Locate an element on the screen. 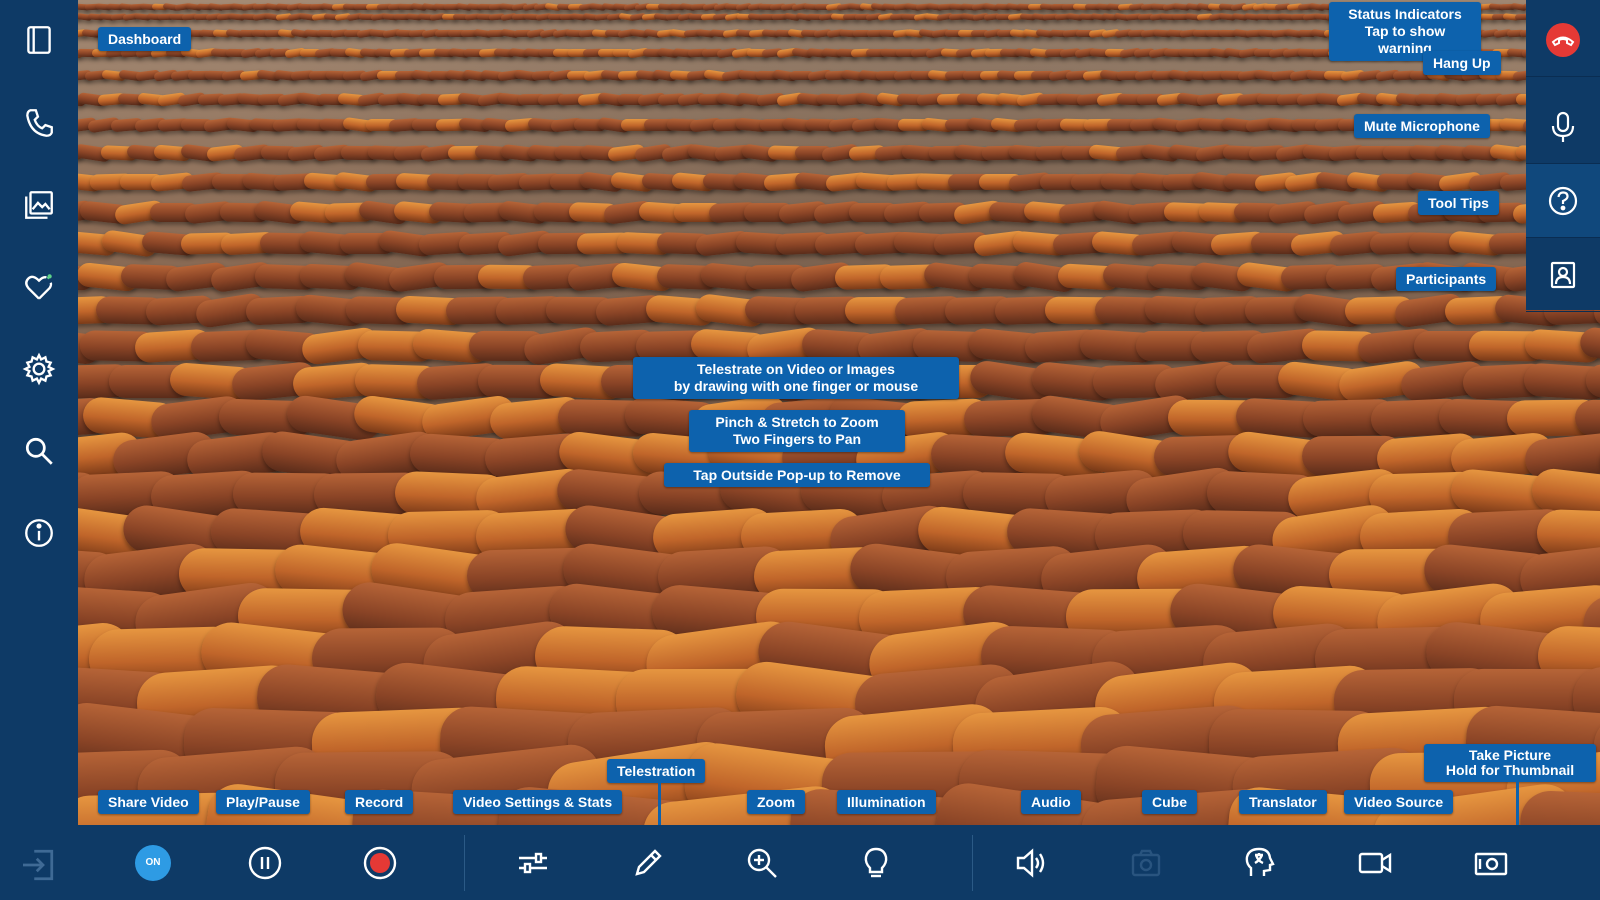 The image size is (1600, 900). illumination-button is located at coordinates (876, 863).